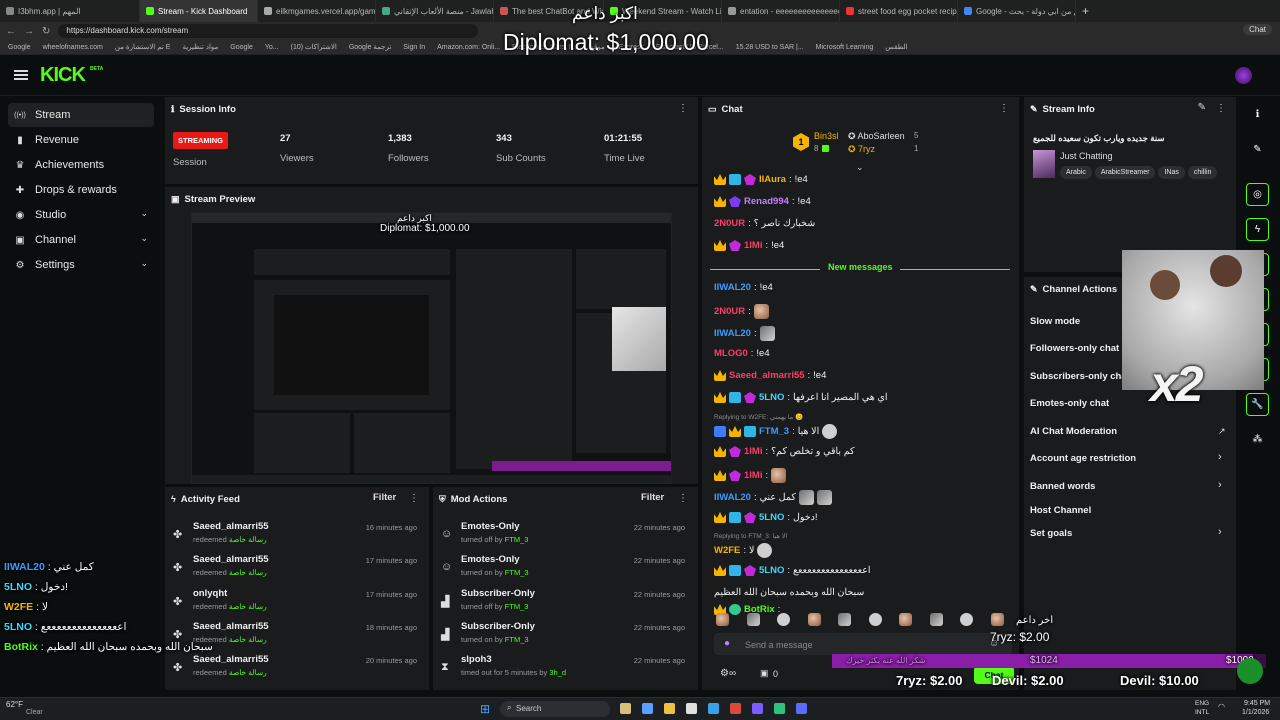 This screenshot has width=1280, height=720. Describe the element at coordinates (1060, 510) in the screenshot. I see `channel-action-host-channel: Host Channel` at that location.